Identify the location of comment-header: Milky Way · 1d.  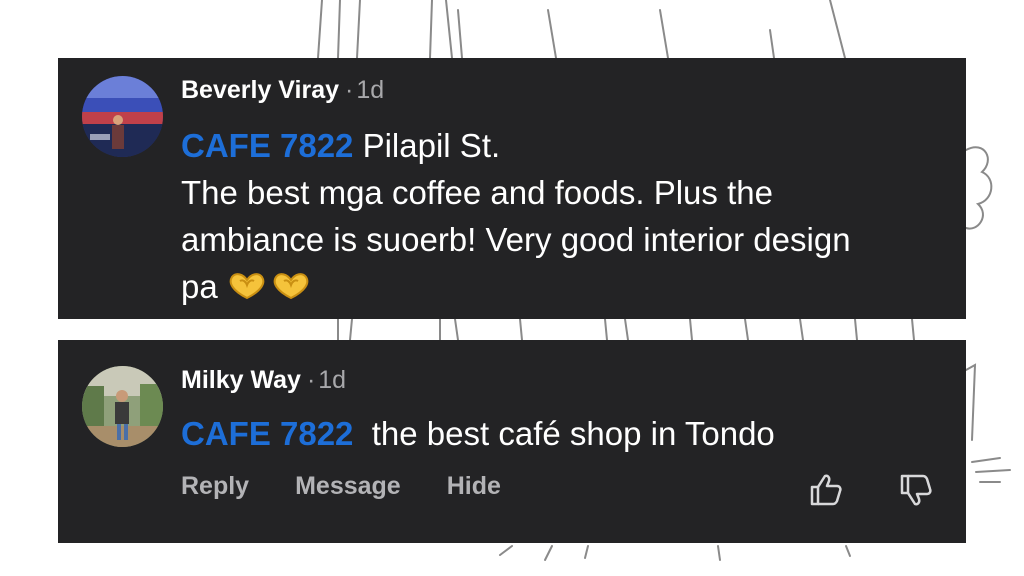
(263, 380).